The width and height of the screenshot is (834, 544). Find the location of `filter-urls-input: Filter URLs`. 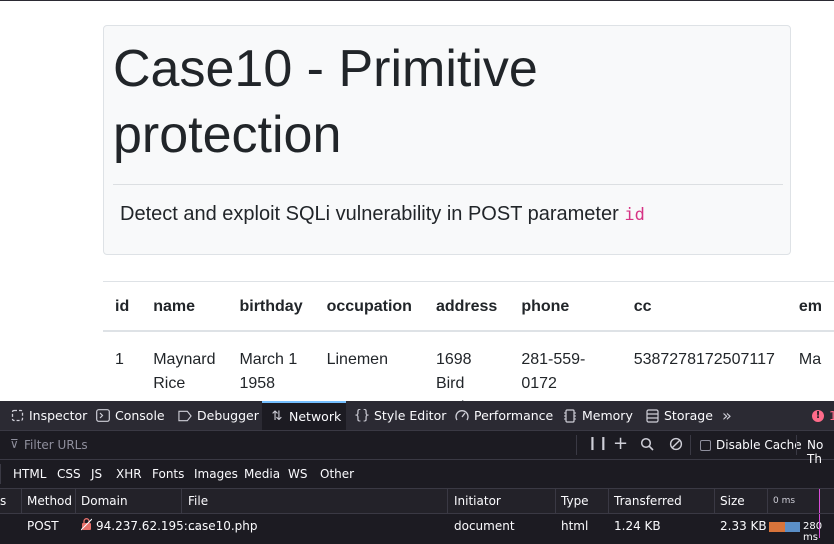

filter-urls-input: Filter URLs is located at coordinates (56, 445).